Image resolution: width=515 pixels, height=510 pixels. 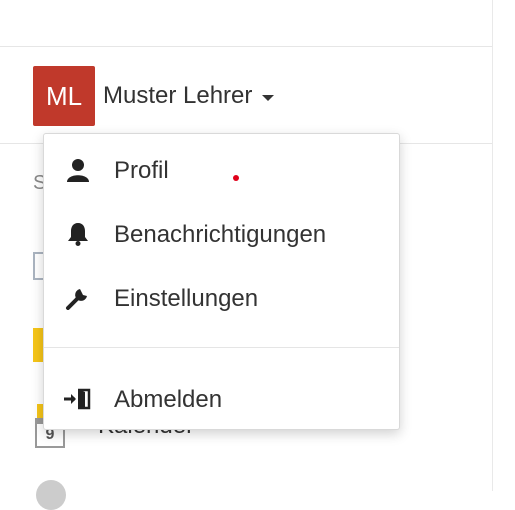 I want to click on menu-item-einstellungen: Einstellungen, so click(x=221, y=298).